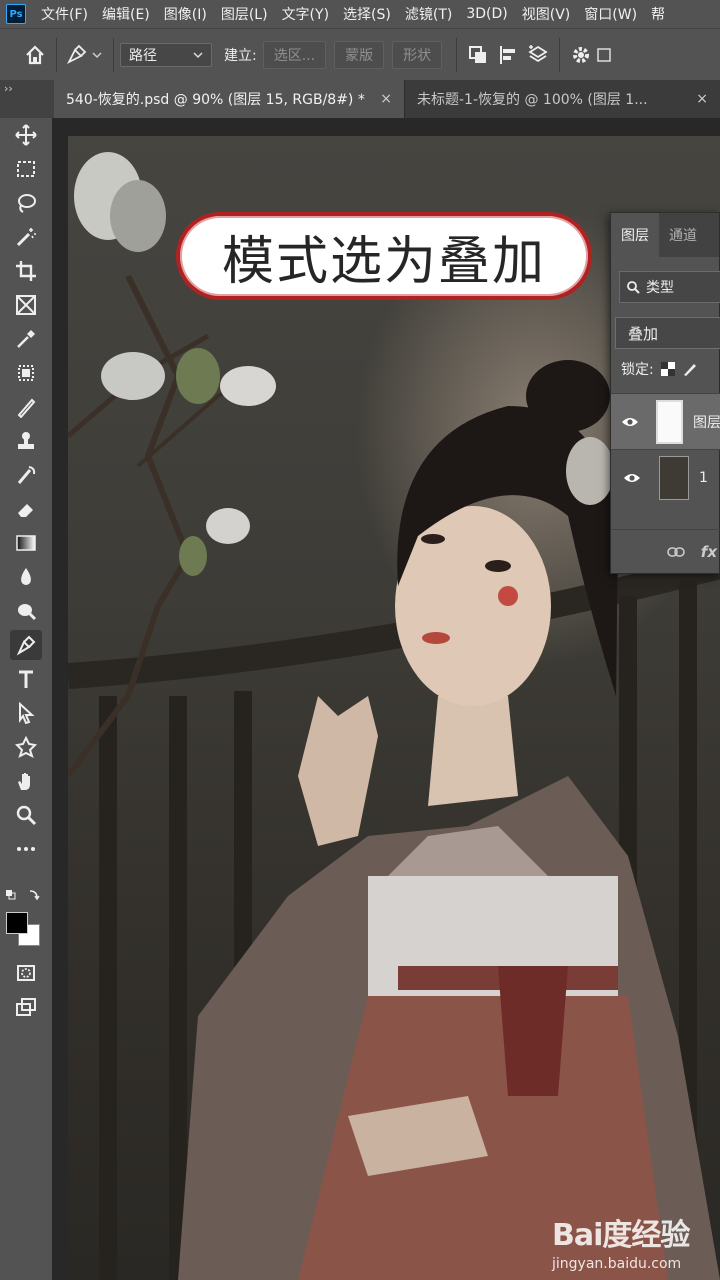 The height and width of the screenshot is (1280, 720). Describe the element at coordinates (658, 14) in the screenshot. I see `menu-help: 帮` at that location.